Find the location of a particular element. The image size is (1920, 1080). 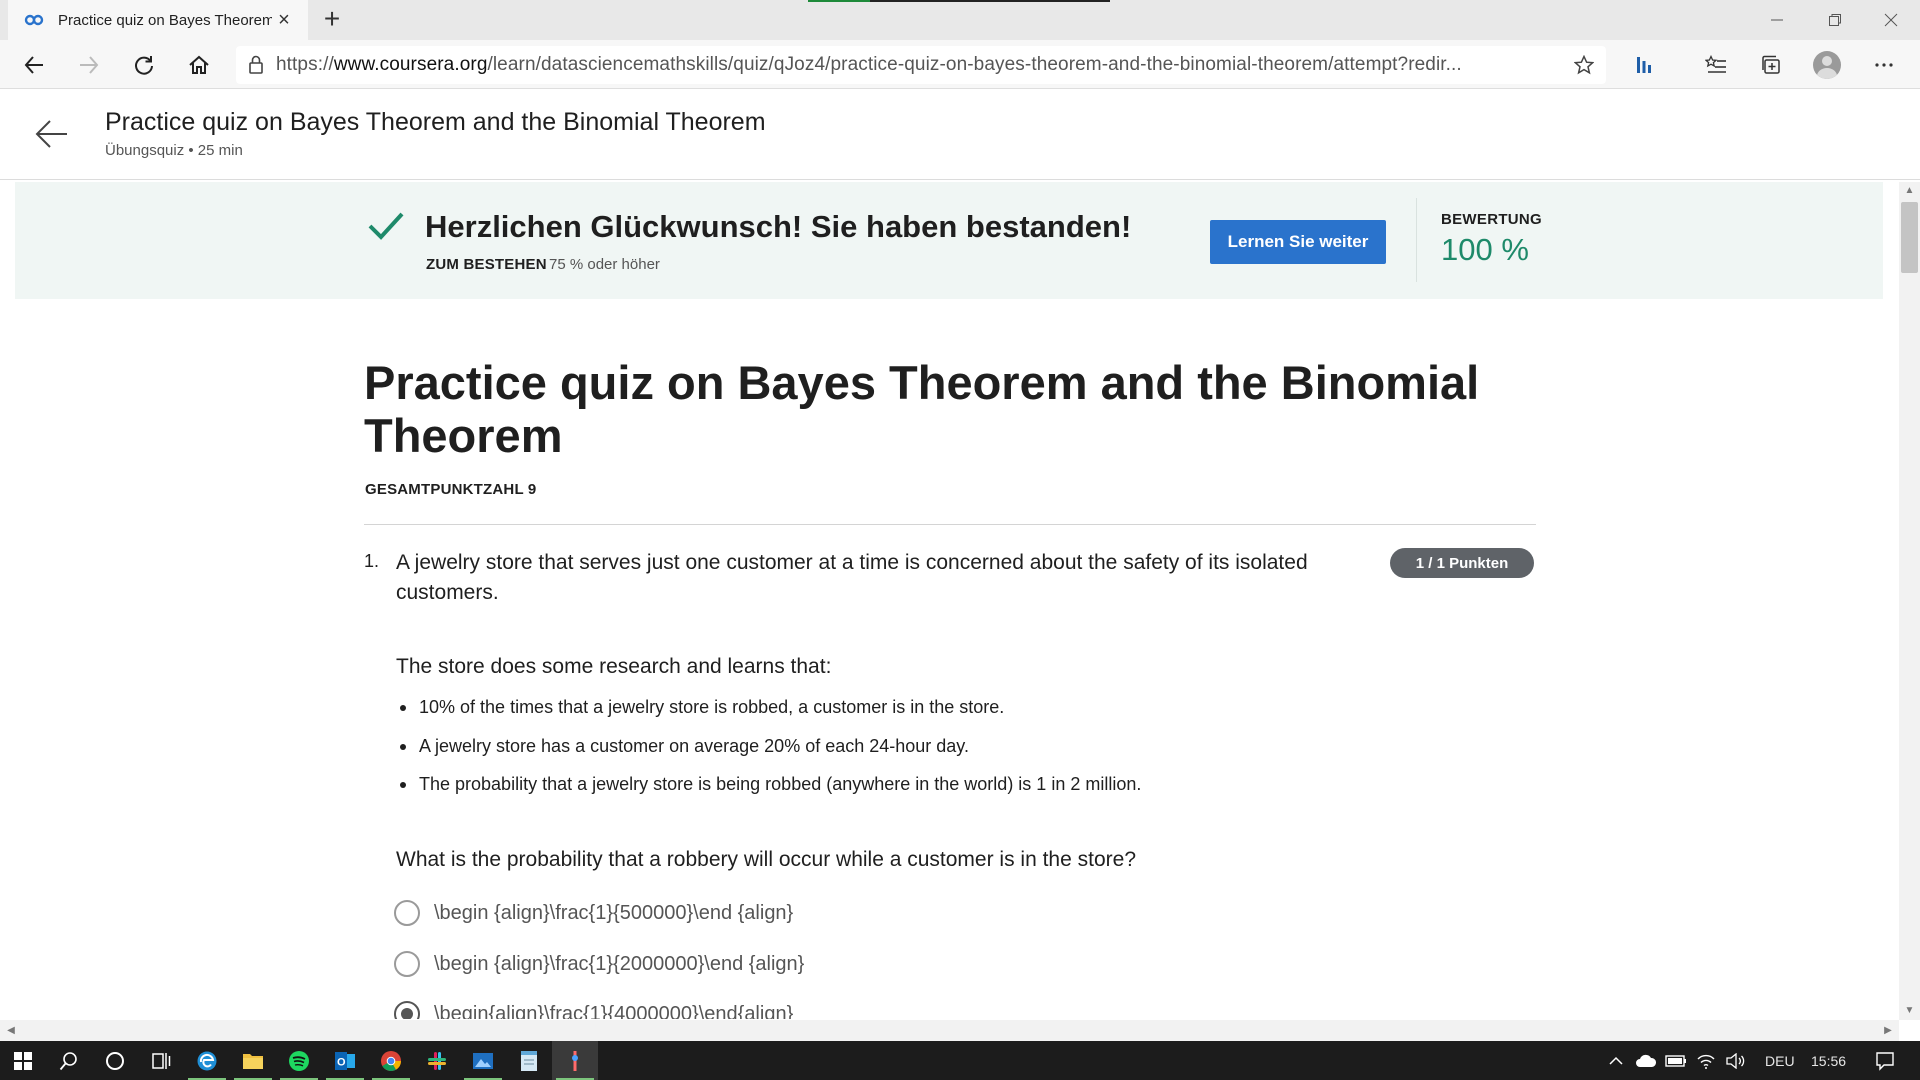

collections-icon is located at coordinates (1771, 64).